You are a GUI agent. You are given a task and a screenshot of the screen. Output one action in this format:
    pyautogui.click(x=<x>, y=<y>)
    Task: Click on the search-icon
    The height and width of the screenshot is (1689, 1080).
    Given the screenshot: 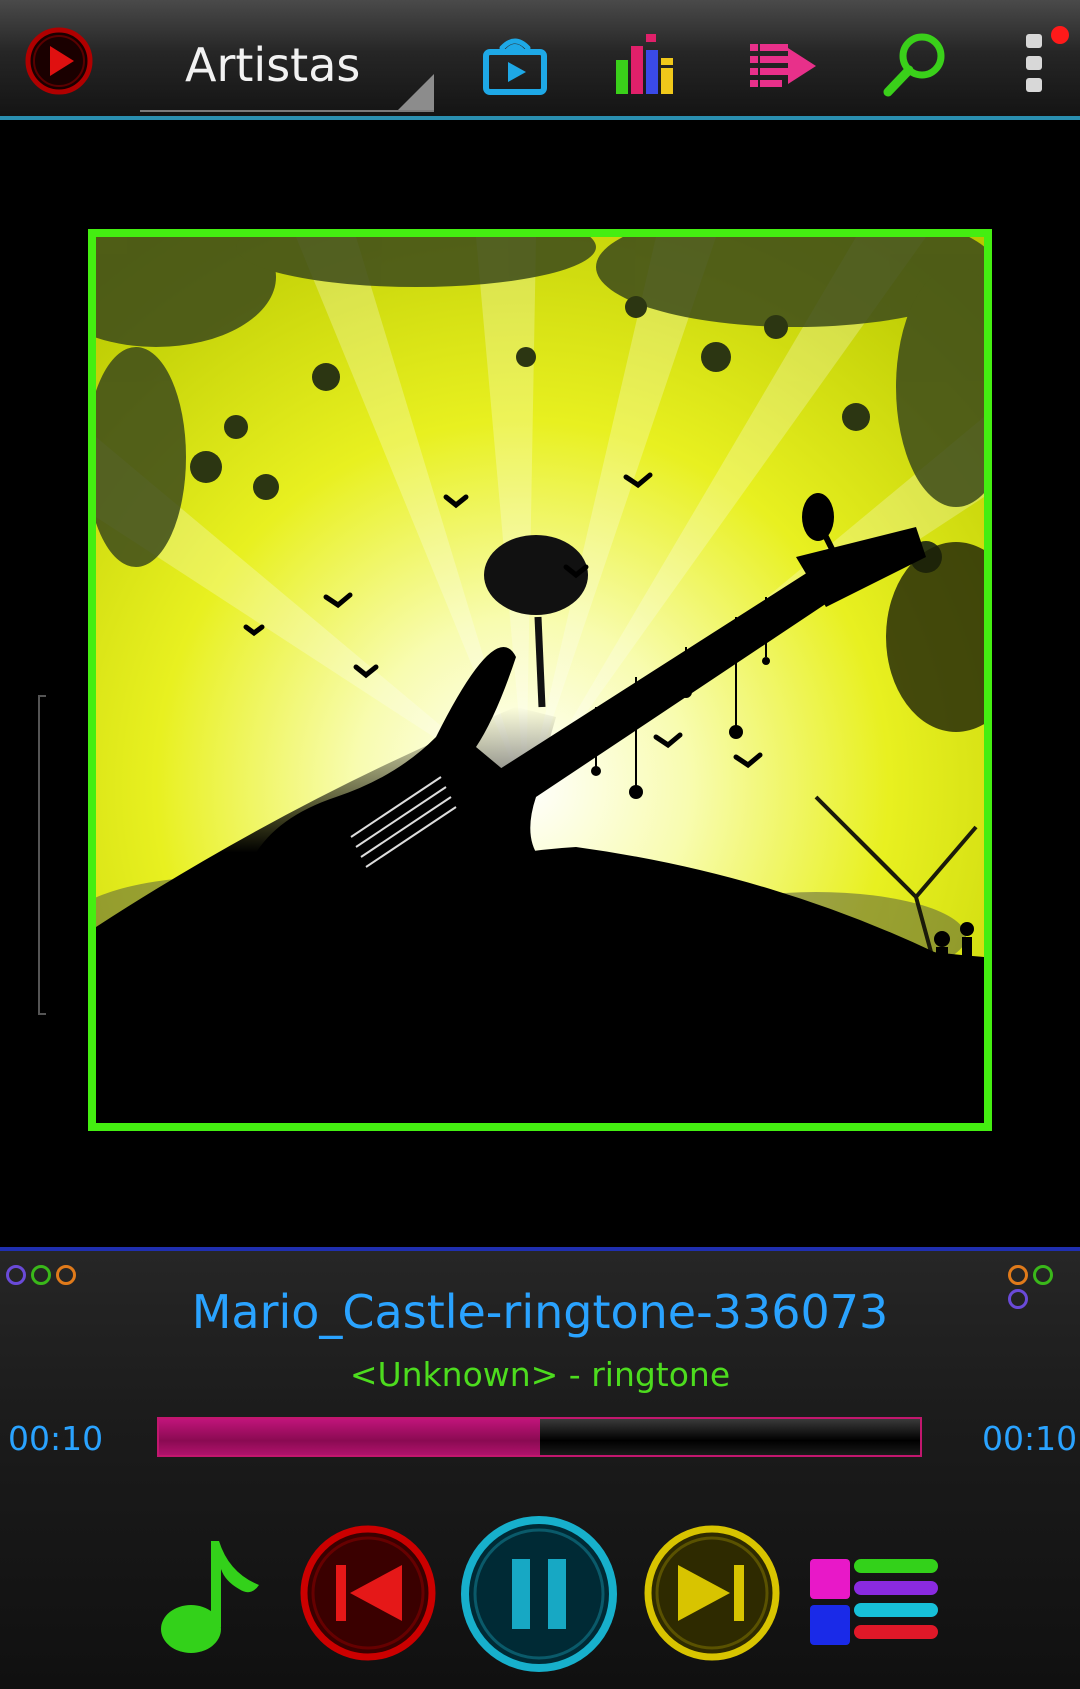 What is the action you would take?
    pyautogui.click(x=916, y=64)
    